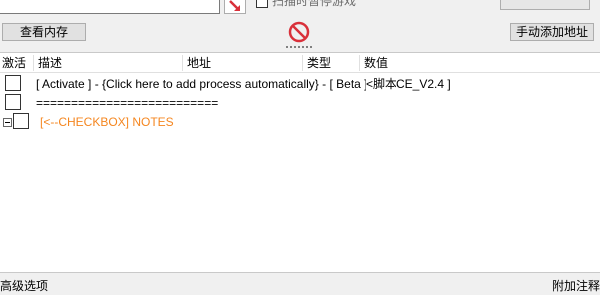 The height and width of the screenshot is (295, 600). What do you see at coordinates (422, 63) in the screenshot?
I see `header-value: 数值` at bounding box center [422, 63].